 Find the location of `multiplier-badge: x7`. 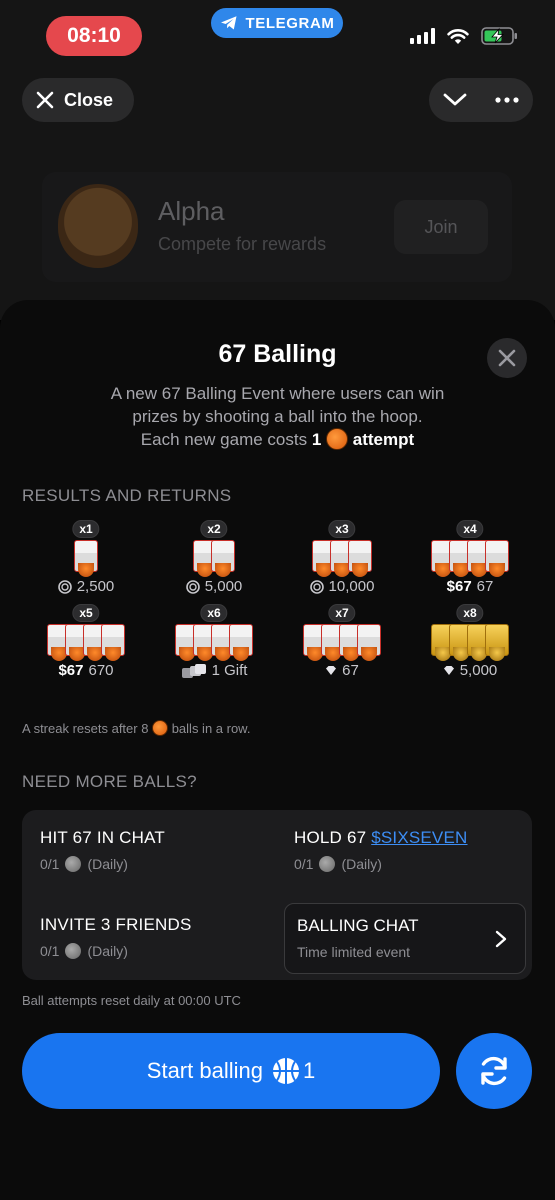

multiplier-badge: x7 is located at coordinates (342, 613).